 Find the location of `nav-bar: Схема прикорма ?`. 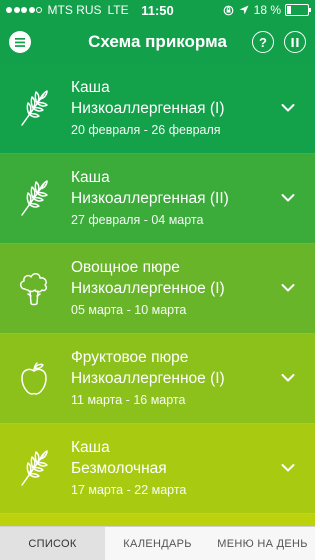

nav-bar: Схема прикорма ? is located at coordinates (157, 42).